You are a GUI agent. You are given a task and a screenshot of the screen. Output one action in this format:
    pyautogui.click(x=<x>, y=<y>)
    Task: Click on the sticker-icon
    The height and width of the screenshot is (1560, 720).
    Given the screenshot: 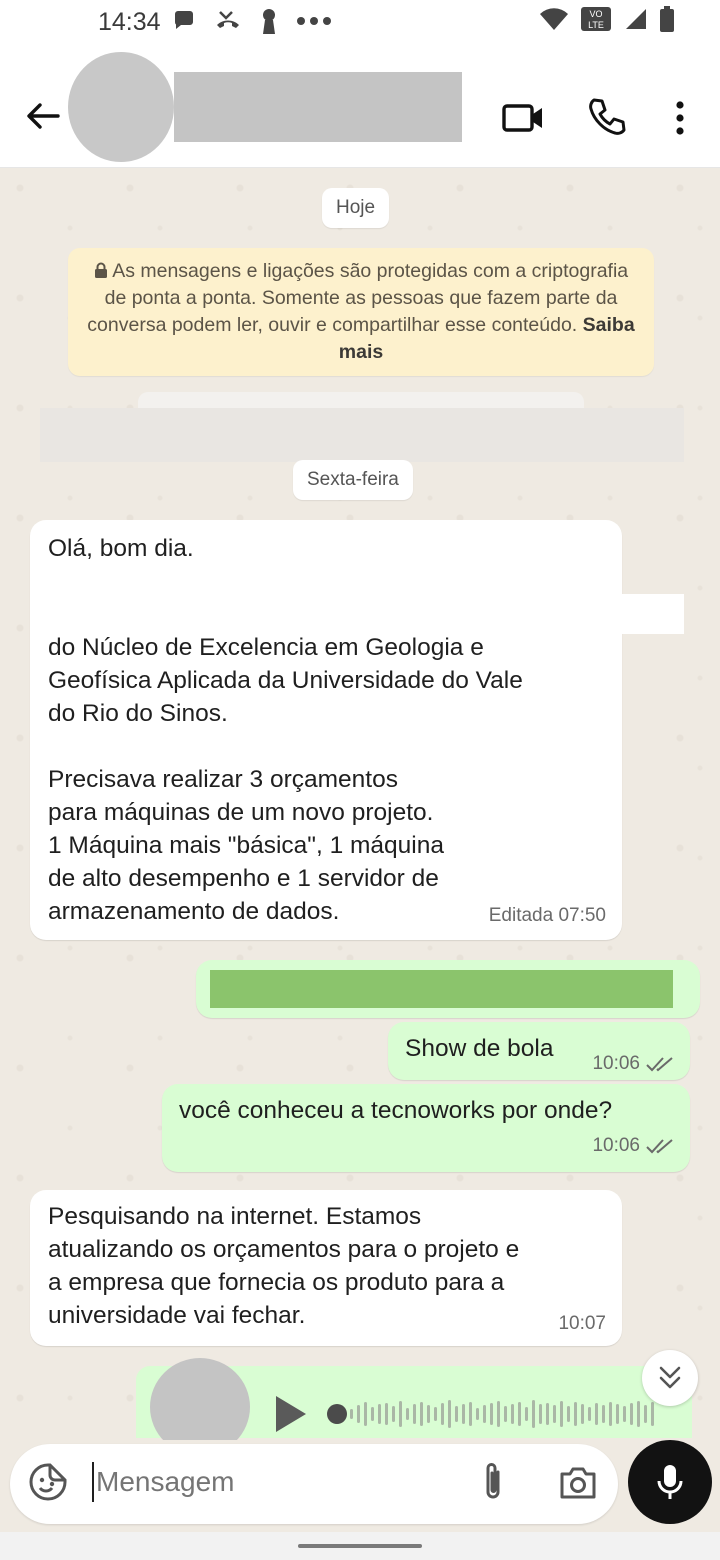 What is the action you would take?
    pyautogui.click(x=48, y=1482)
    